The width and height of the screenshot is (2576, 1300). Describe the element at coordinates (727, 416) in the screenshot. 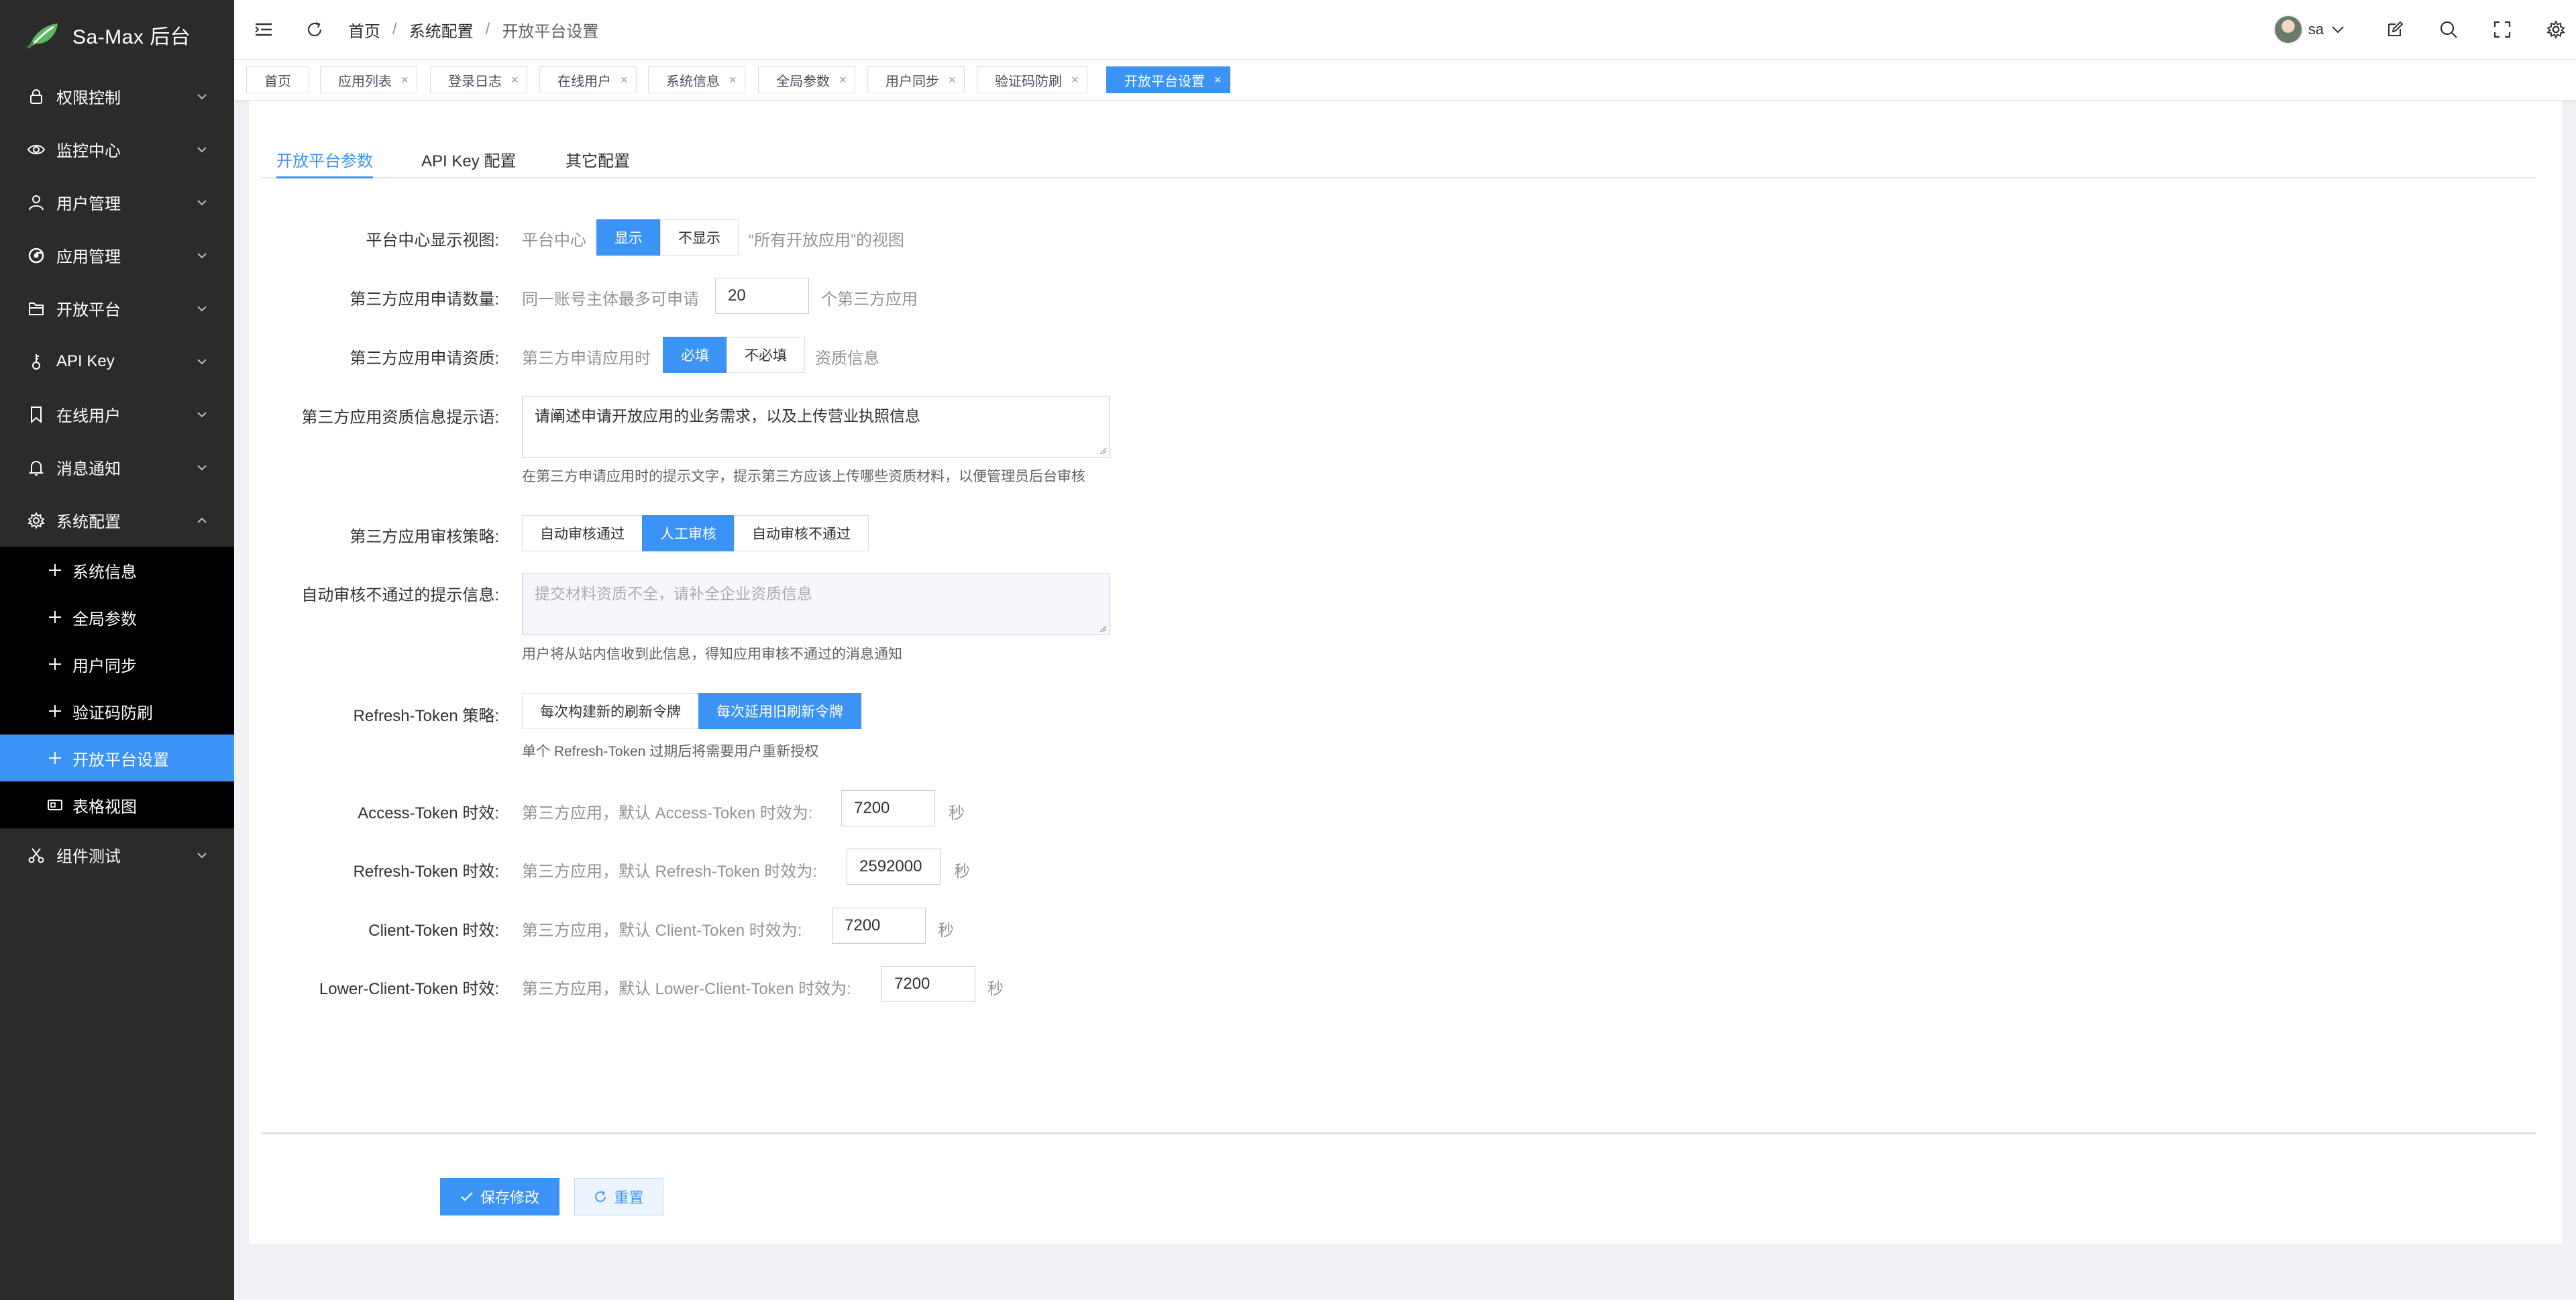

I see `qual-tip-value: 请阐述申请开放应用的业务需求，以及上传营业执照信息` at that location.